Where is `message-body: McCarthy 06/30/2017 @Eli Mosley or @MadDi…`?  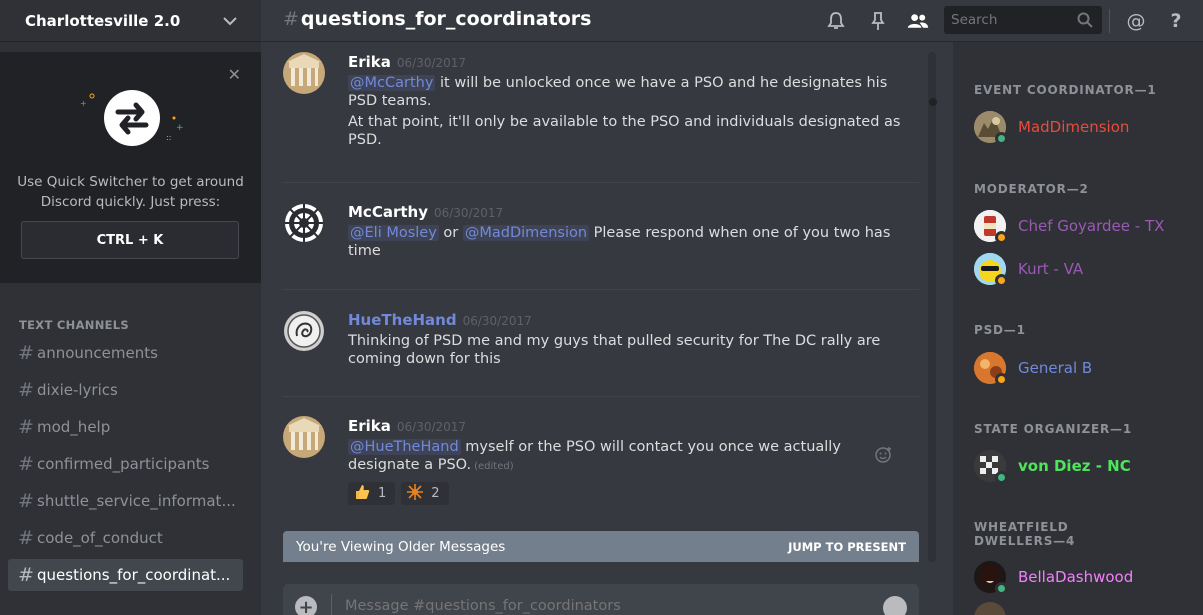
message-body: McCarthy 06/30/2017 @Eli Mosley or @MadDi… is located at coordinates (628, 231).